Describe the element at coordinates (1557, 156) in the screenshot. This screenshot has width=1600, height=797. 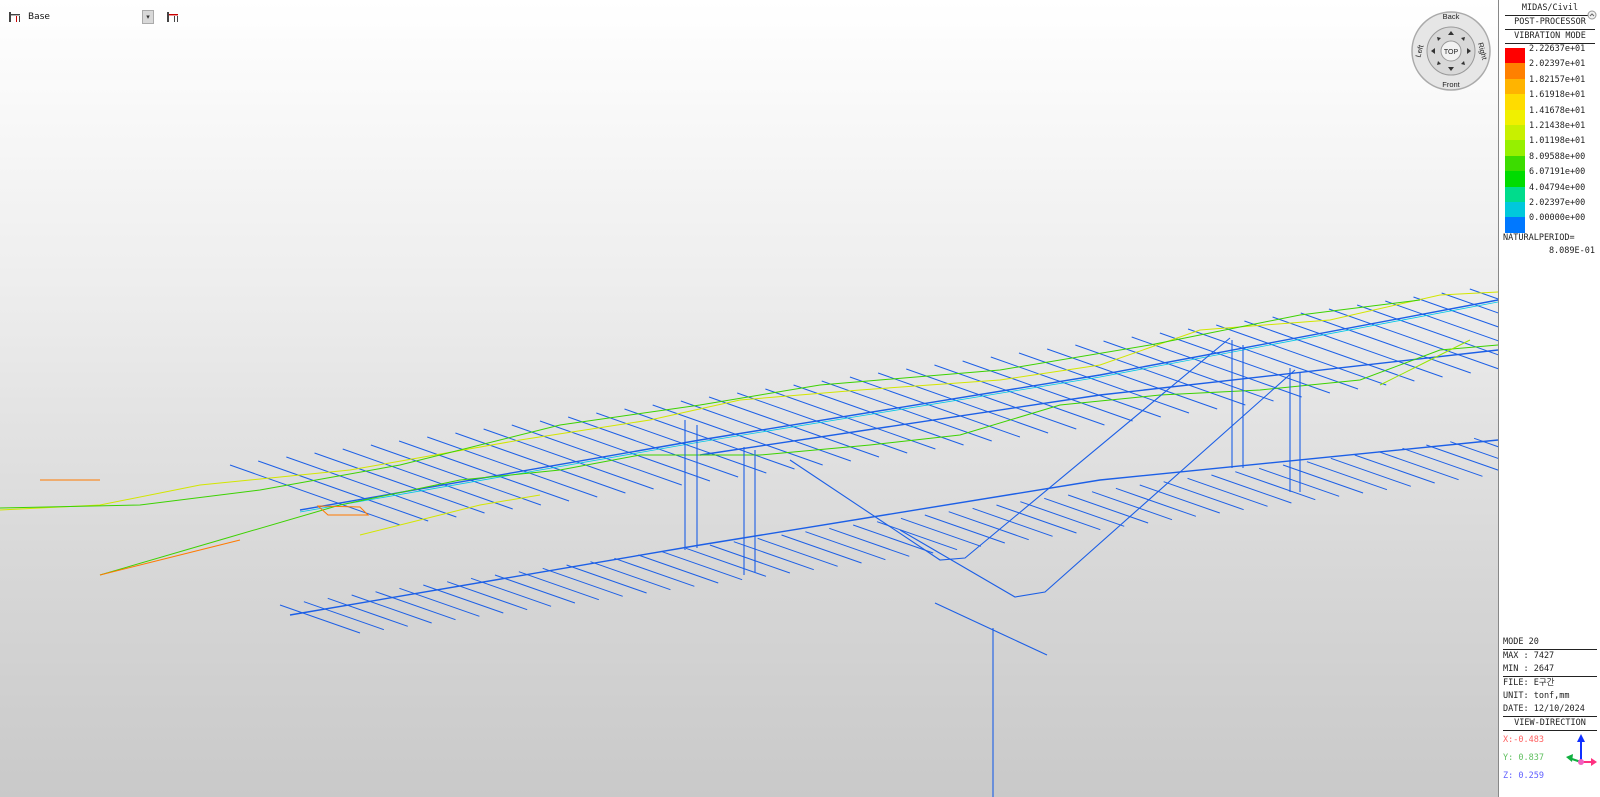
I see `color-scale-value: 8.09588e+00` at that location.